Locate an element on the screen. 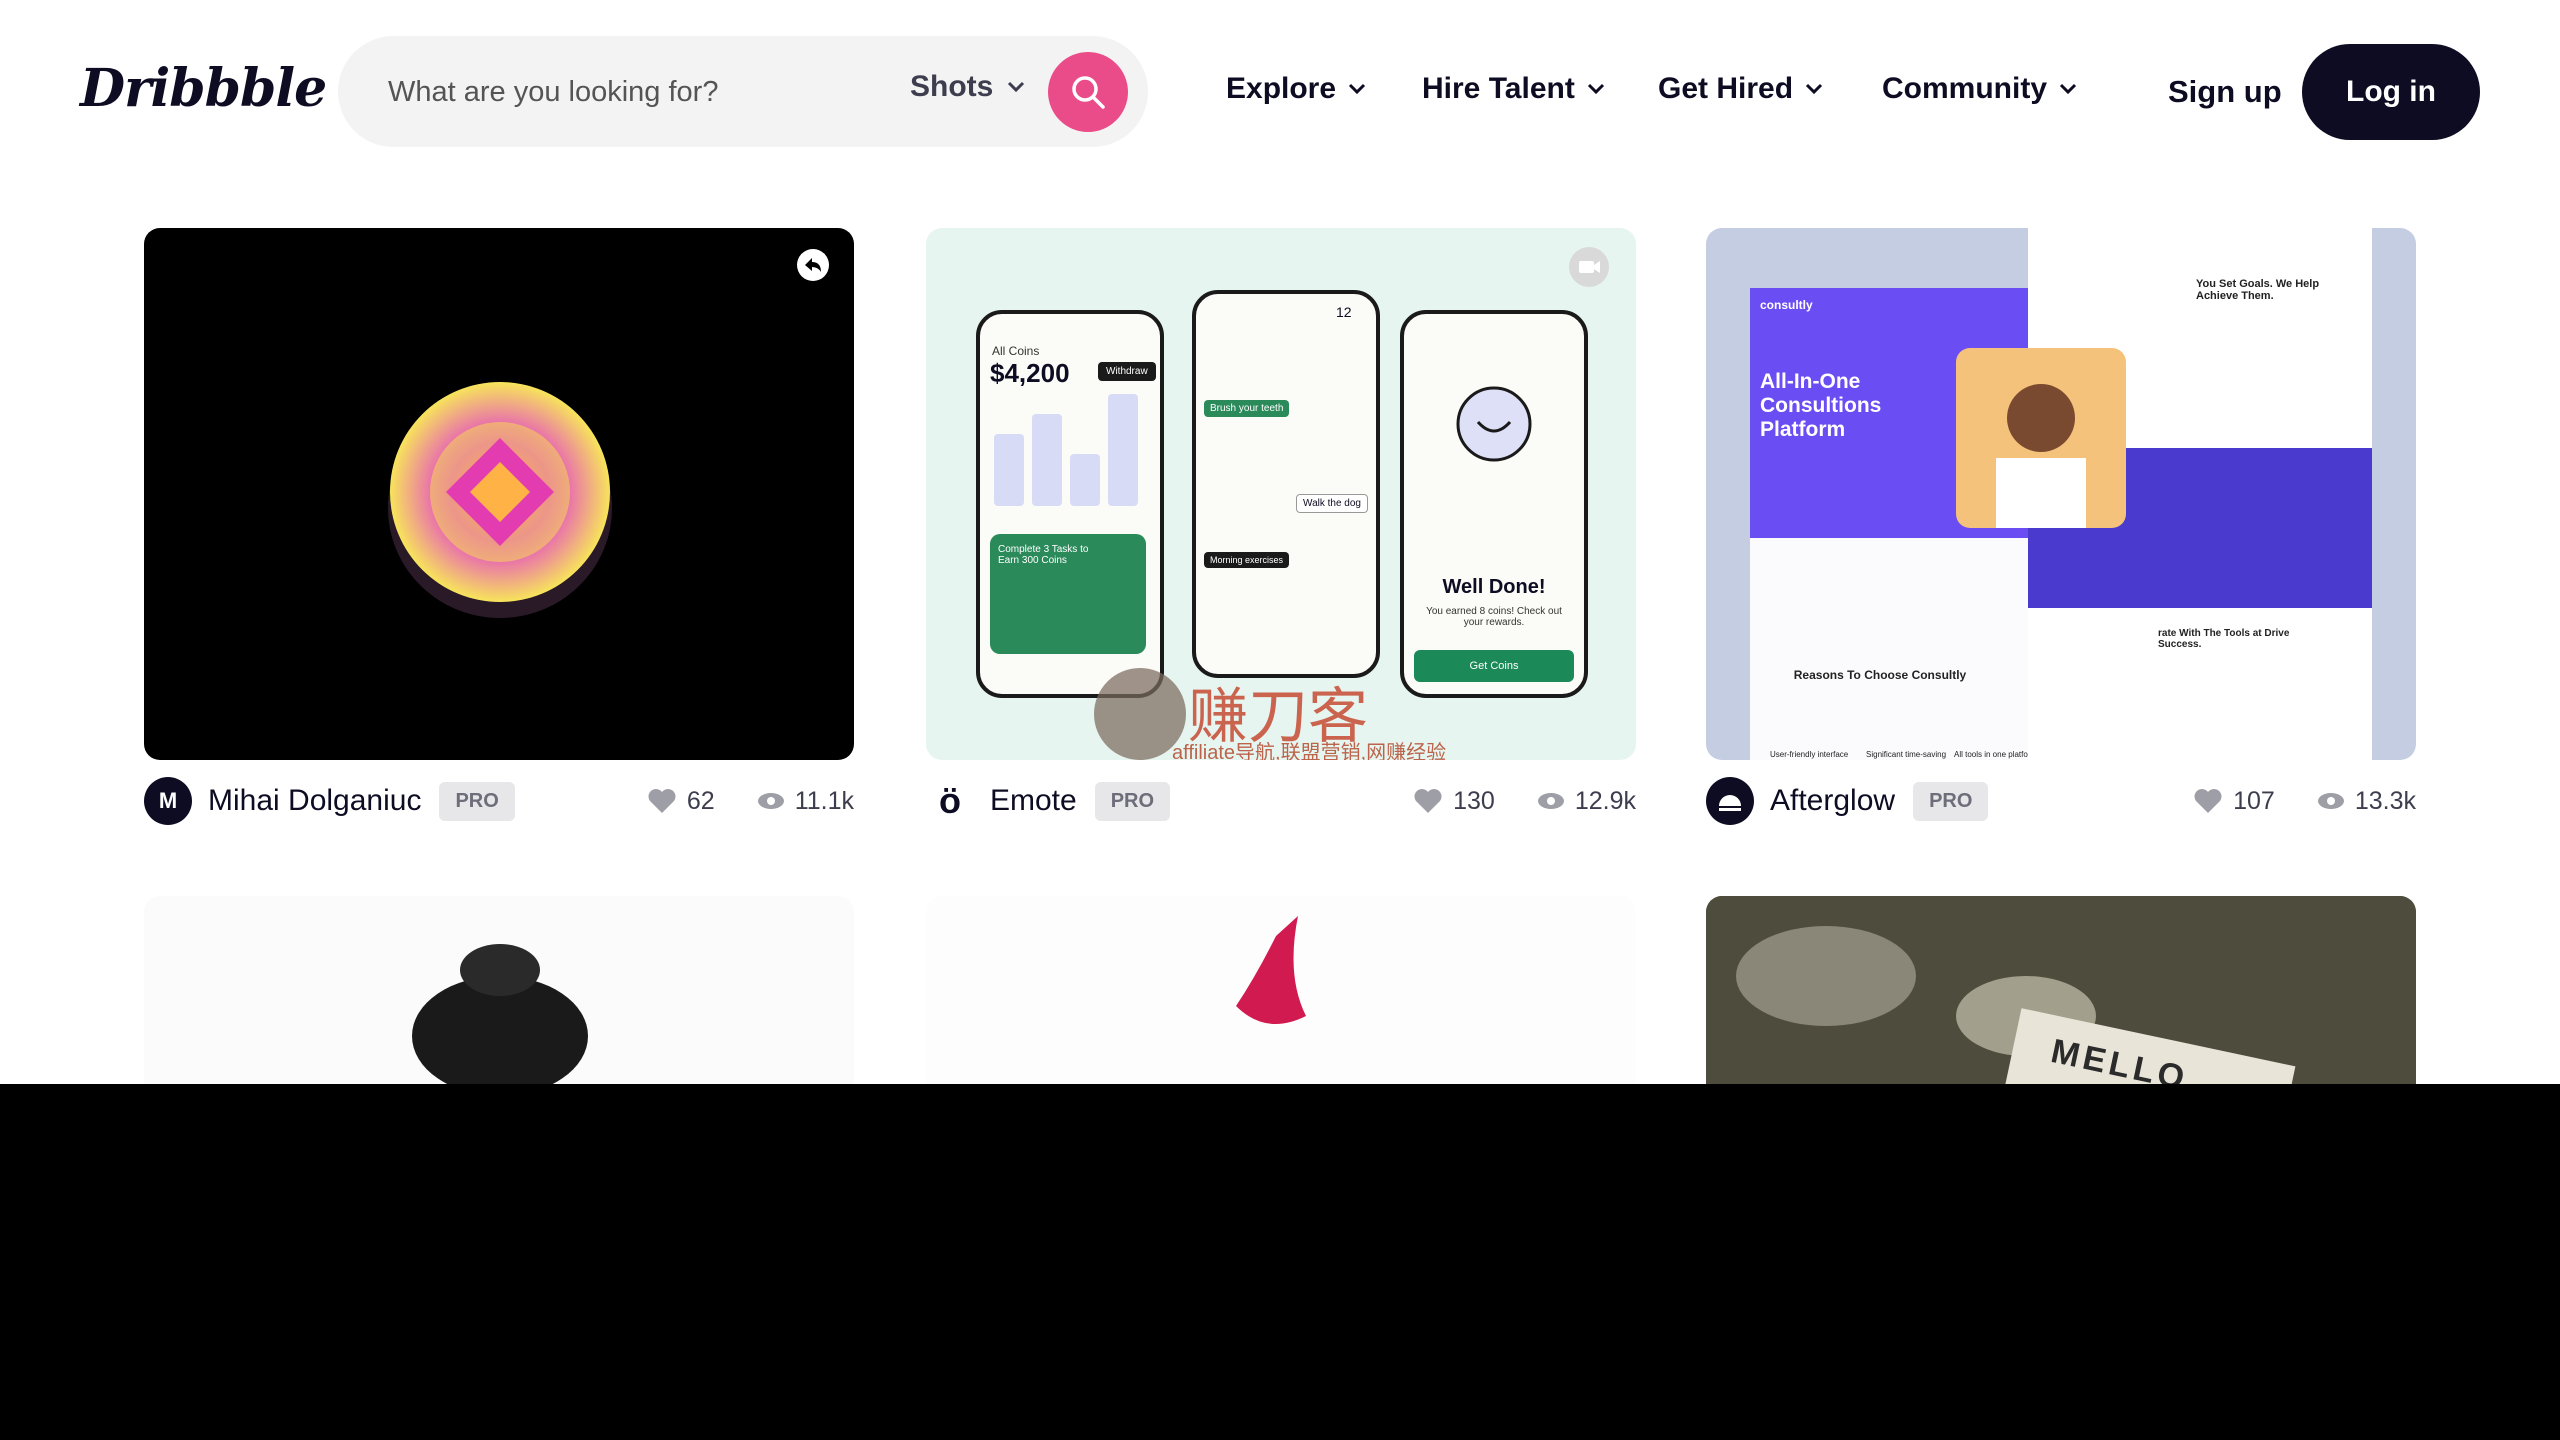 This screenshot has width=2560, height=1440. task-3: Morning exercises is located at coordinates (1247, 560).